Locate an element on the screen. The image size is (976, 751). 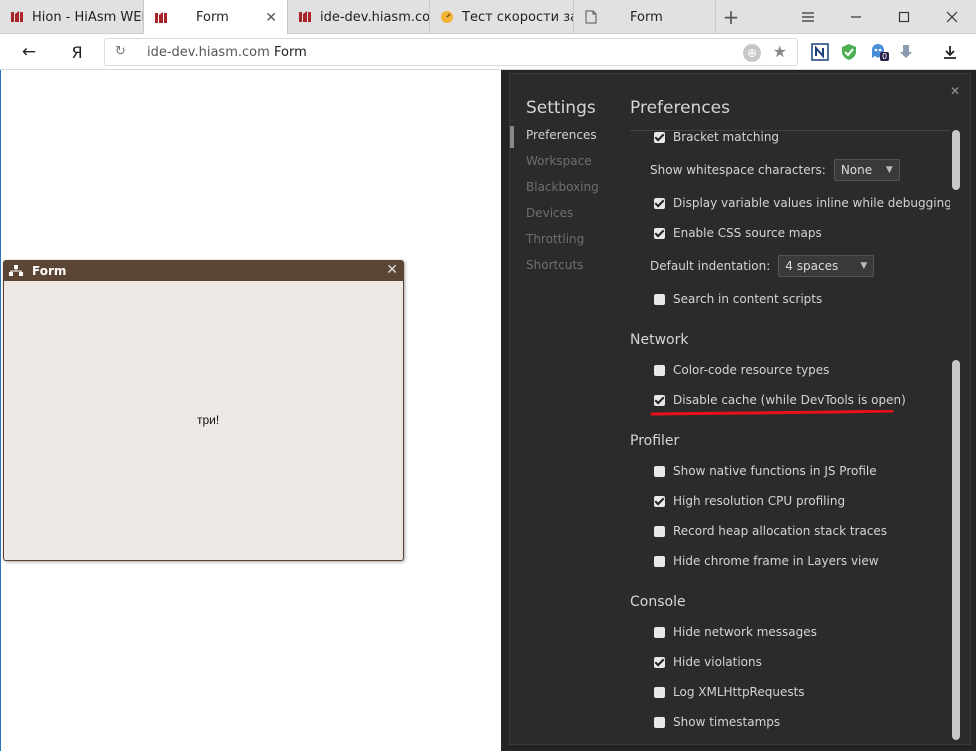
tab-form-2: Form is located at coordinates (645, 17).